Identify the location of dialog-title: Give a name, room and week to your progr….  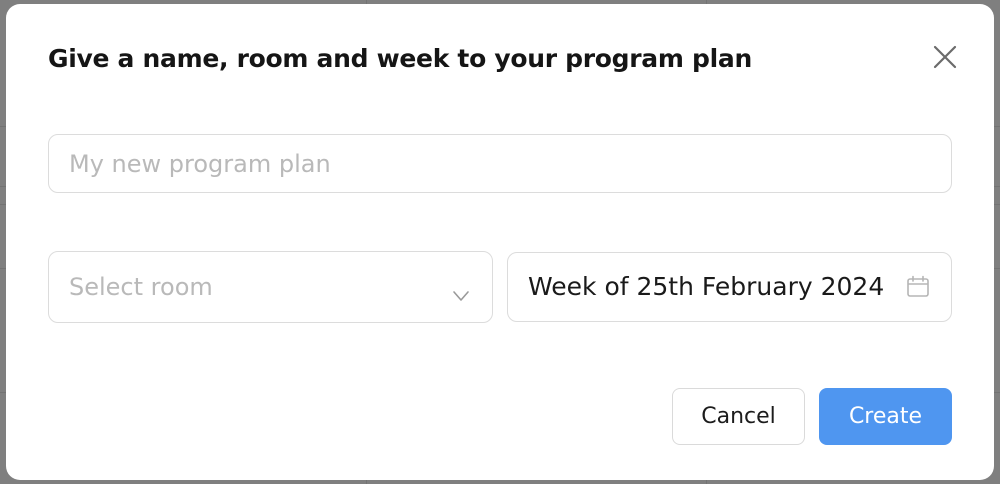
(400, 58).